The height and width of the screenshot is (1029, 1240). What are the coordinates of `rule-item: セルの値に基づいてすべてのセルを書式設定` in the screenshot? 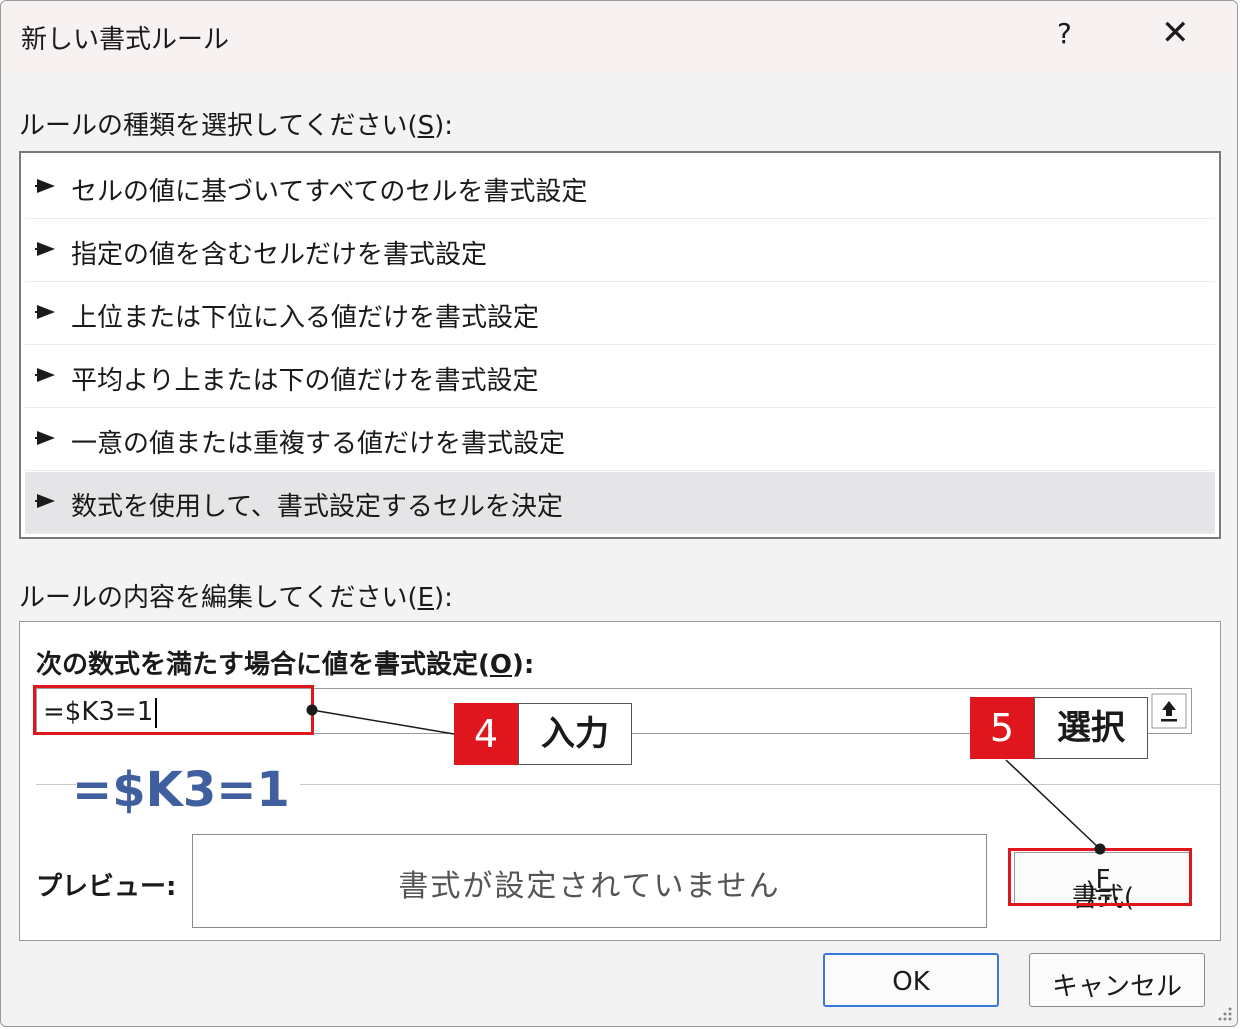 It's located at (620, 188).